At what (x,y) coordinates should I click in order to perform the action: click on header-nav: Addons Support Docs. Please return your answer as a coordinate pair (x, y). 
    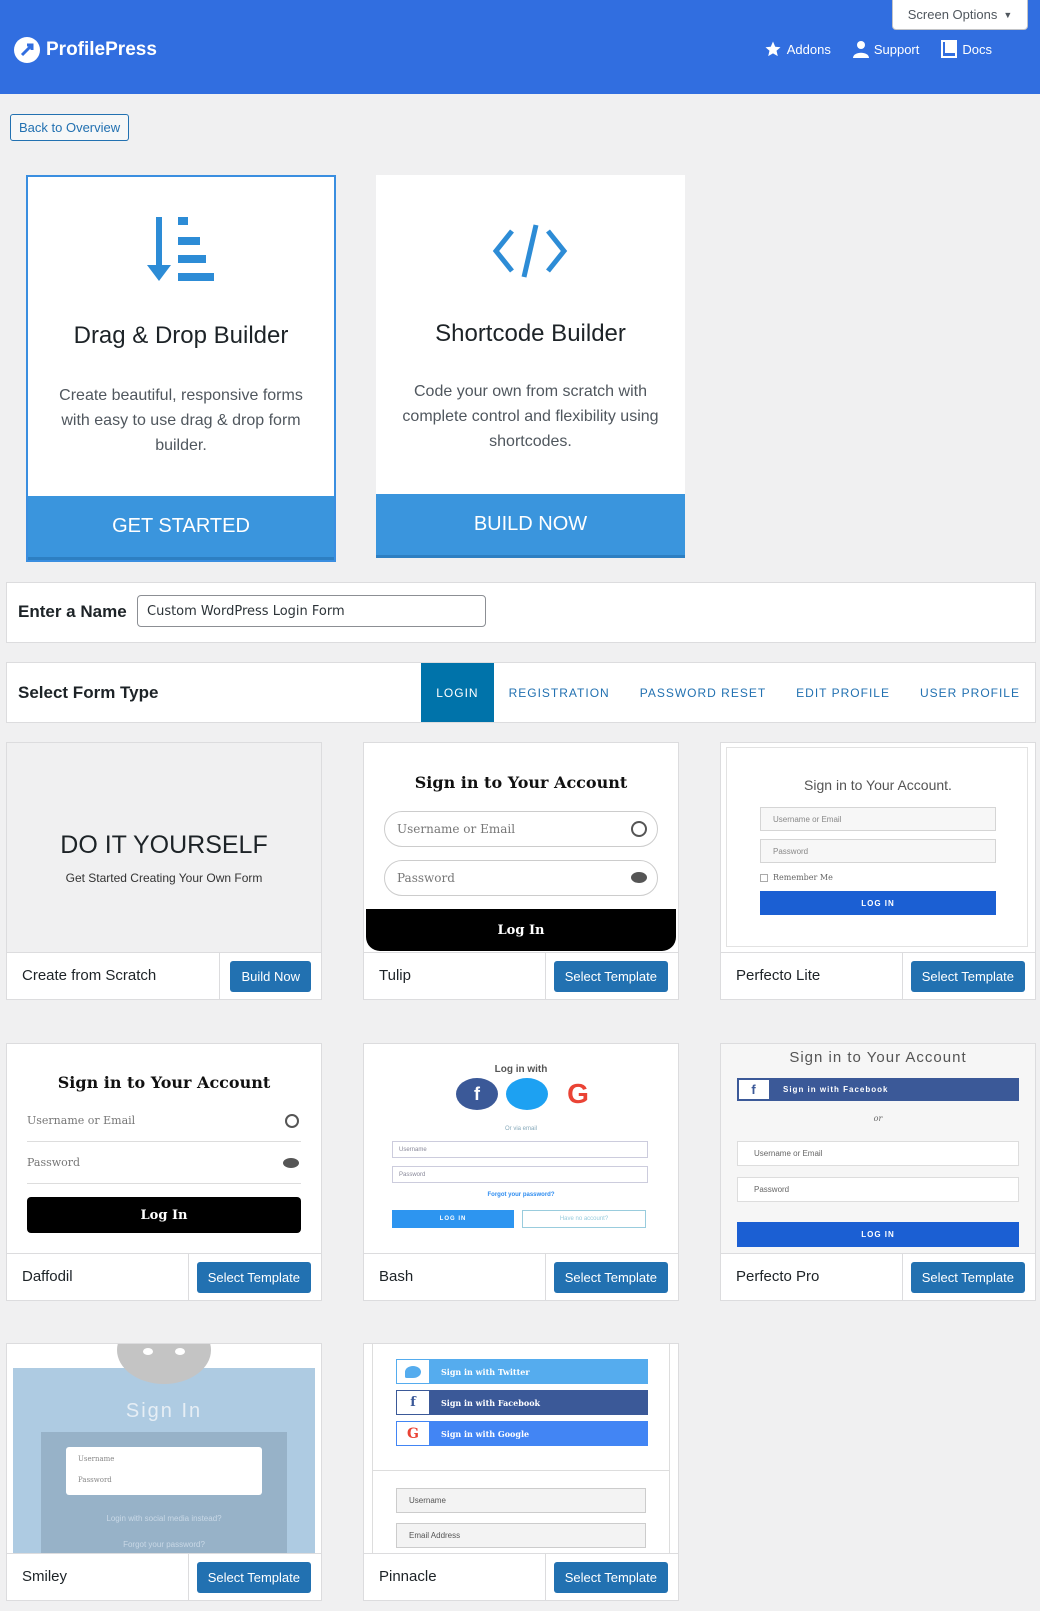
    Looking at the image, I should click on (878, 49).